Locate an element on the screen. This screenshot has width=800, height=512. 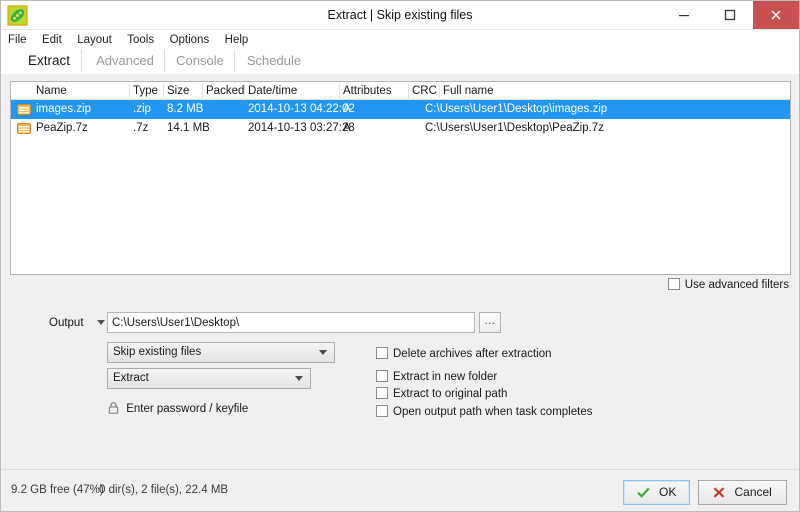
selection-info-text: 0 dir(s), 2 file(s), 22.4 MB is located at coordinates (164, 490).